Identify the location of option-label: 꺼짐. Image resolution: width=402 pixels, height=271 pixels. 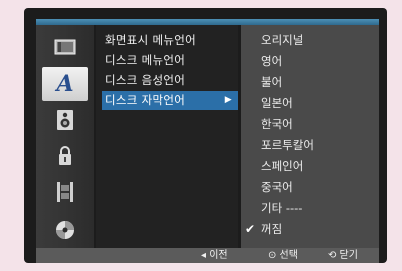
(272, 229).